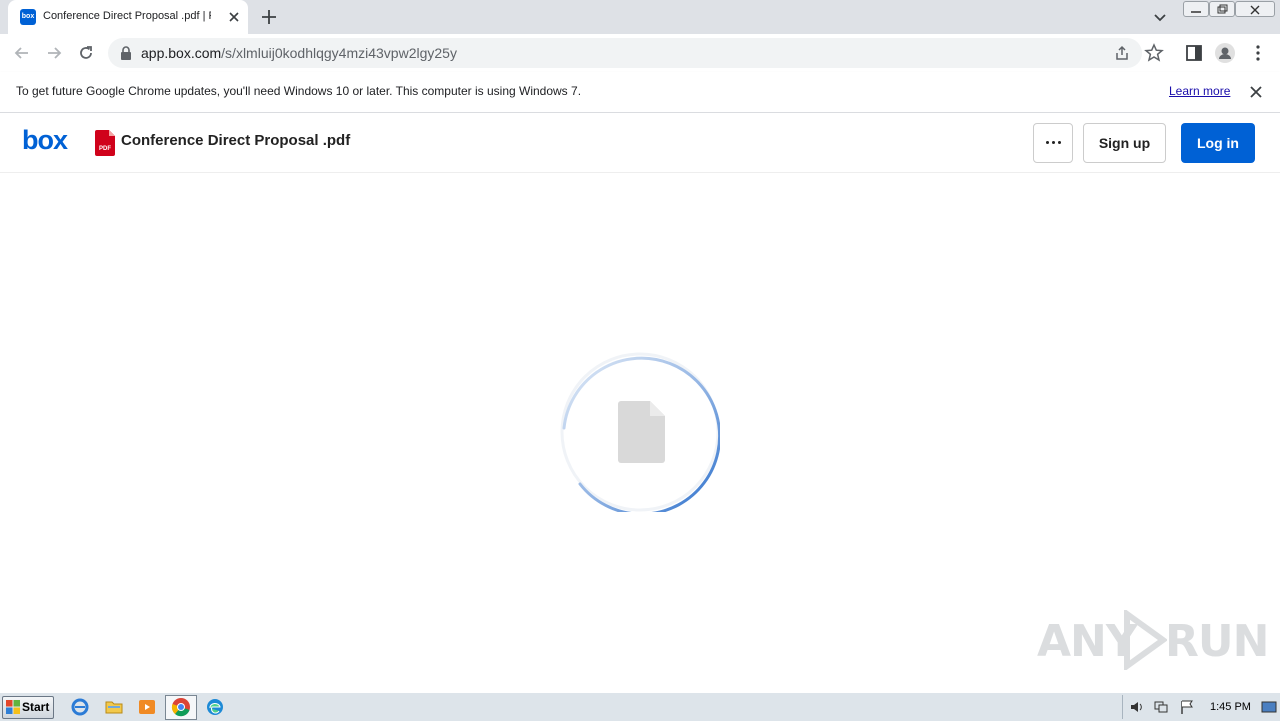 The image size is (1280, 721). Describe the element at coordinates (1218, 143) in the screenshot. I see `log-in-button: Log in` at that location.